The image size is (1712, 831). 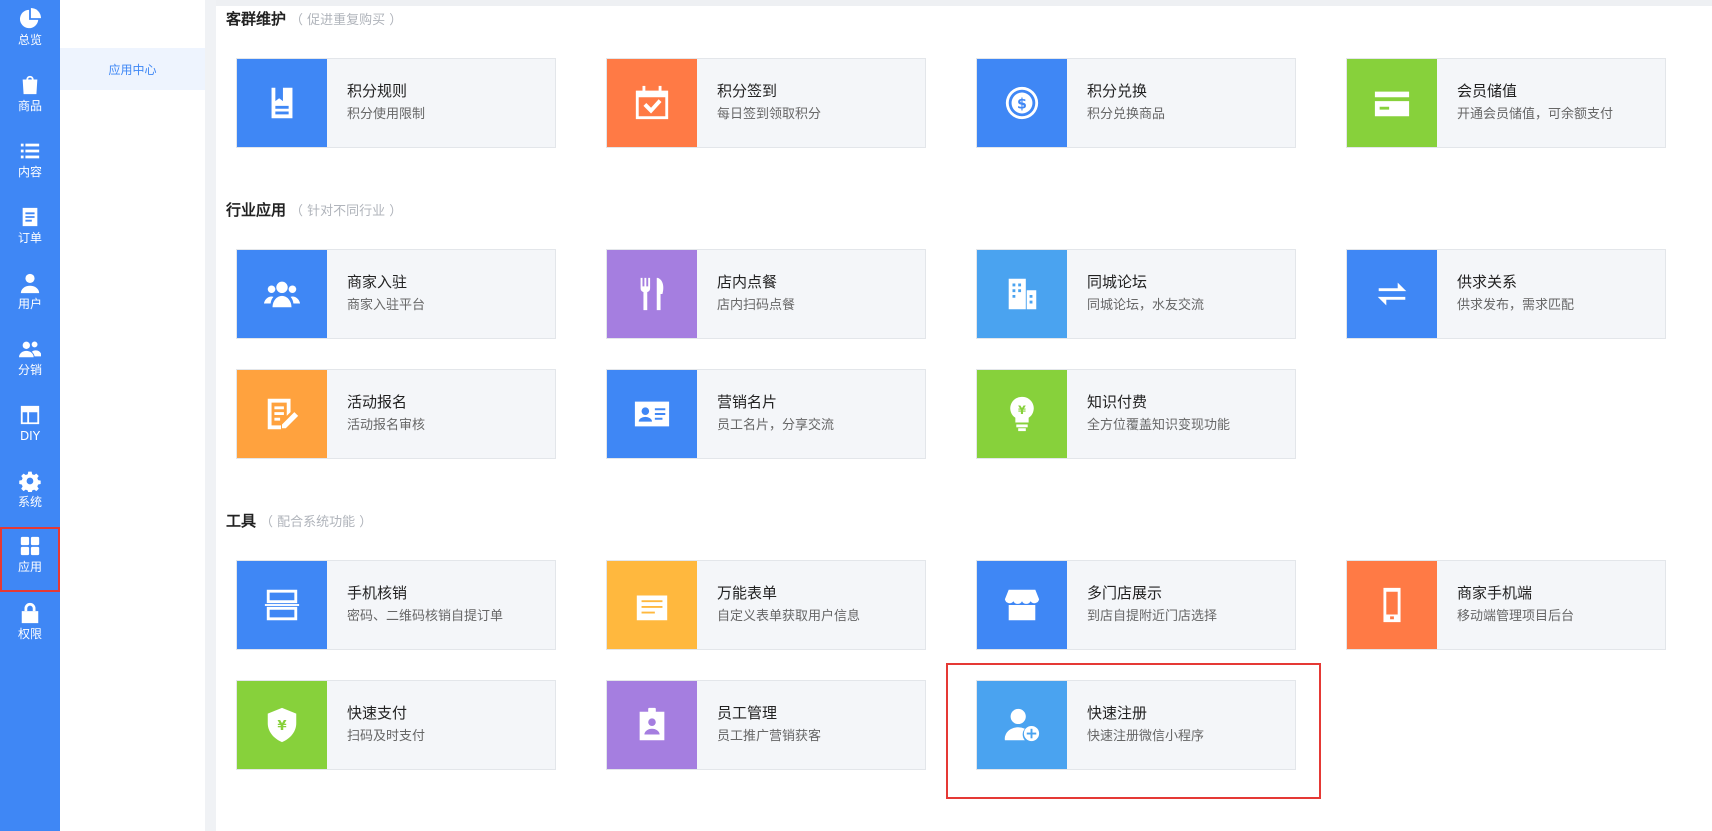 I want to click on nav-item-label: 用户, so click(x=29, y=304).